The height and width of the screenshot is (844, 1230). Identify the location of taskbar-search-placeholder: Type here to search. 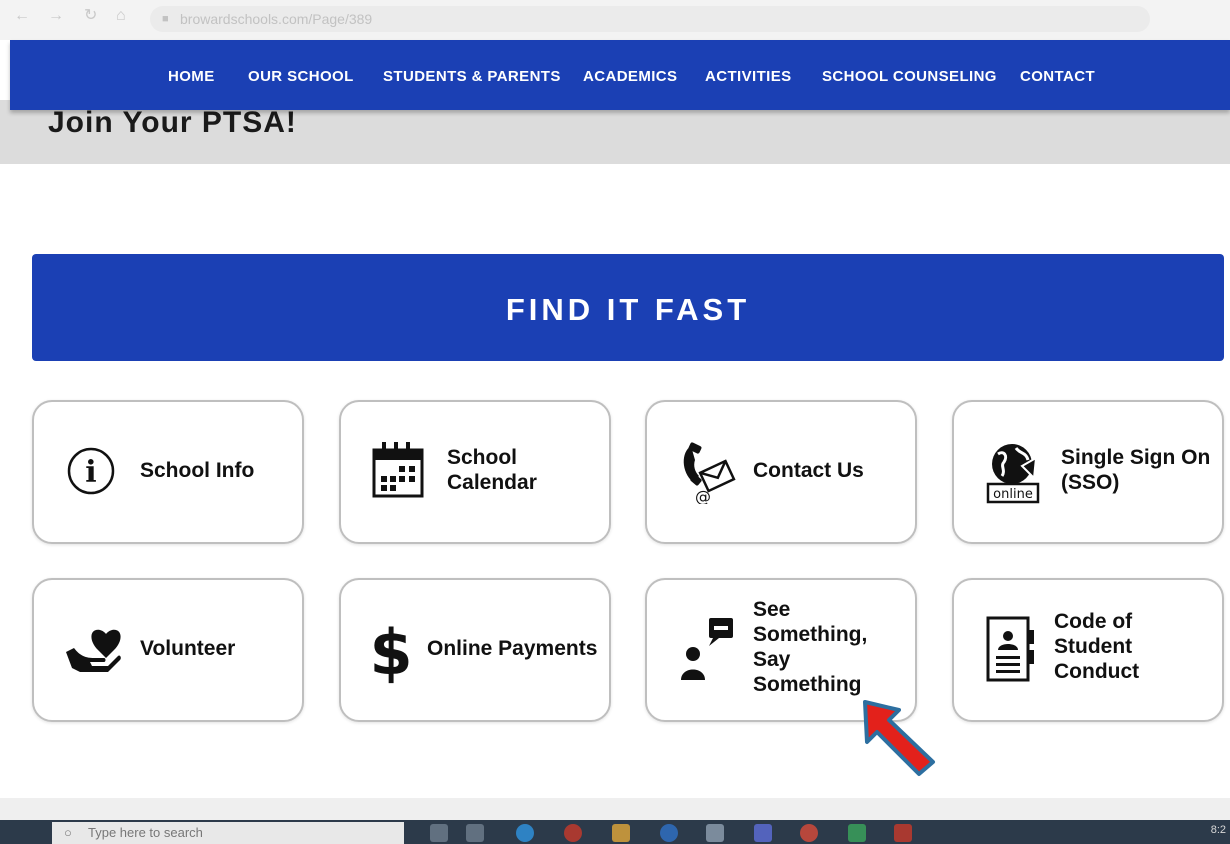
(145, 832).